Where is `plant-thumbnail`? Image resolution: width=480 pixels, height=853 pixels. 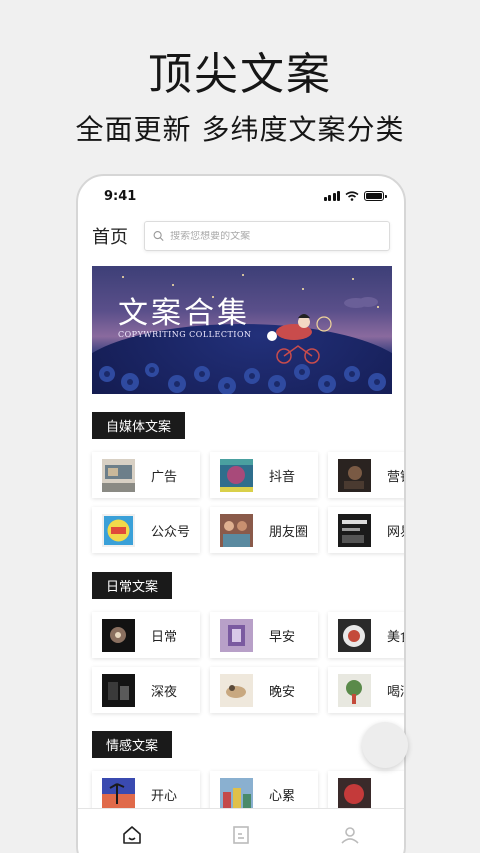 plant-thumbnail is located at coordinates (354, 690).